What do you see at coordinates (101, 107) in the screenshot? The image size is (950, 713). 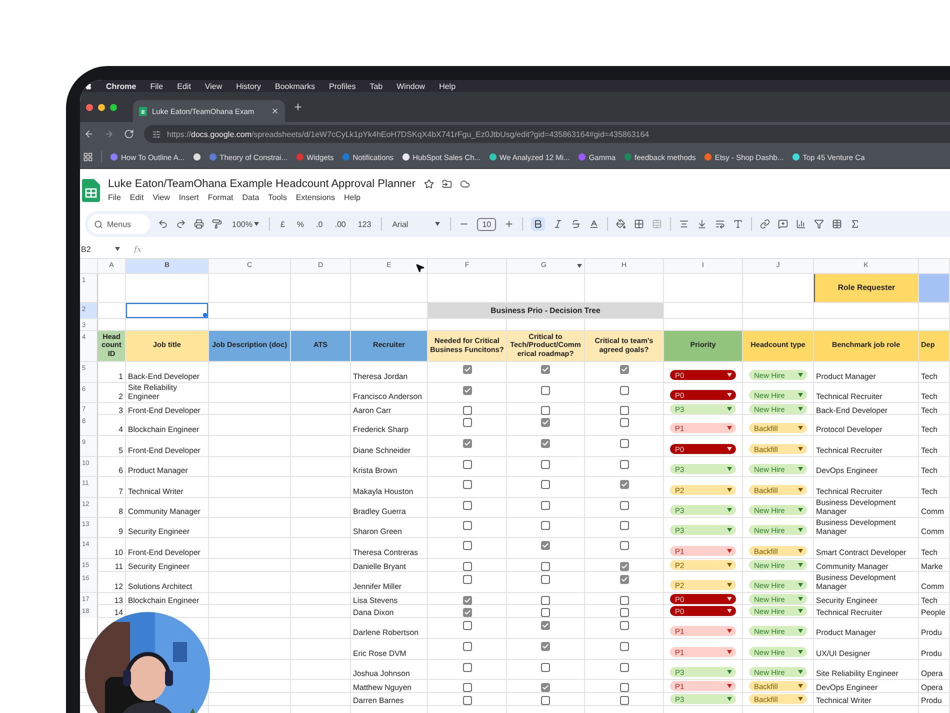 I see `minimize-window-icon` at bounding box center [101, 107].